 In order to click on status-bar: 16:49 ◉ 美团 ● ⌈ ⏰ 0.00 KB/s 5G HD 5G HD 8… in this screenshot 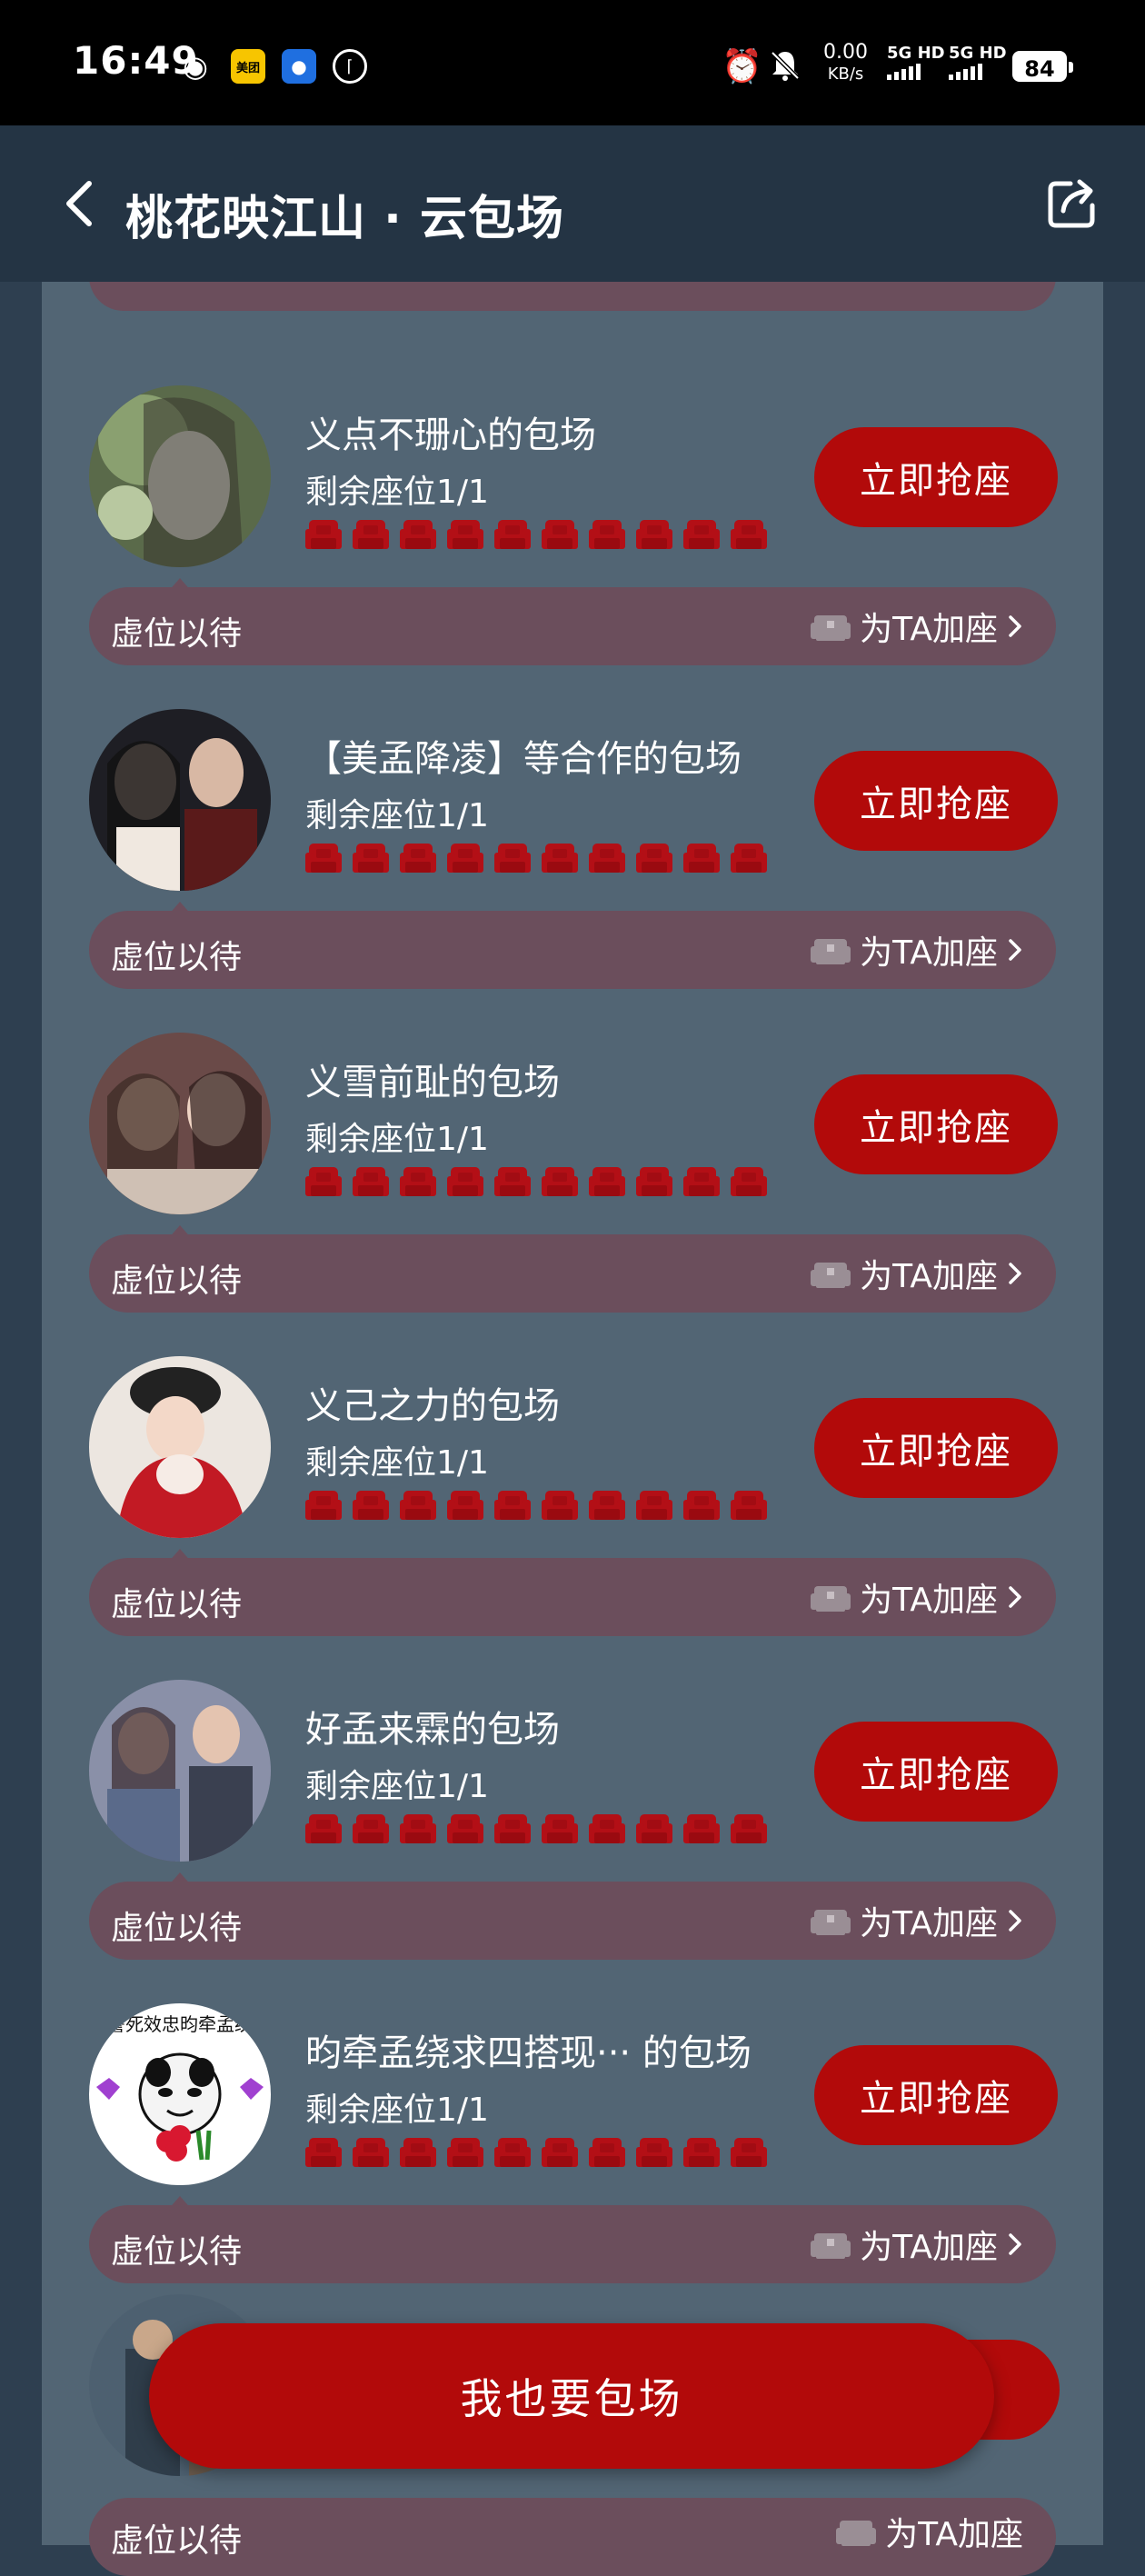, I will do `click(572, 62)`.